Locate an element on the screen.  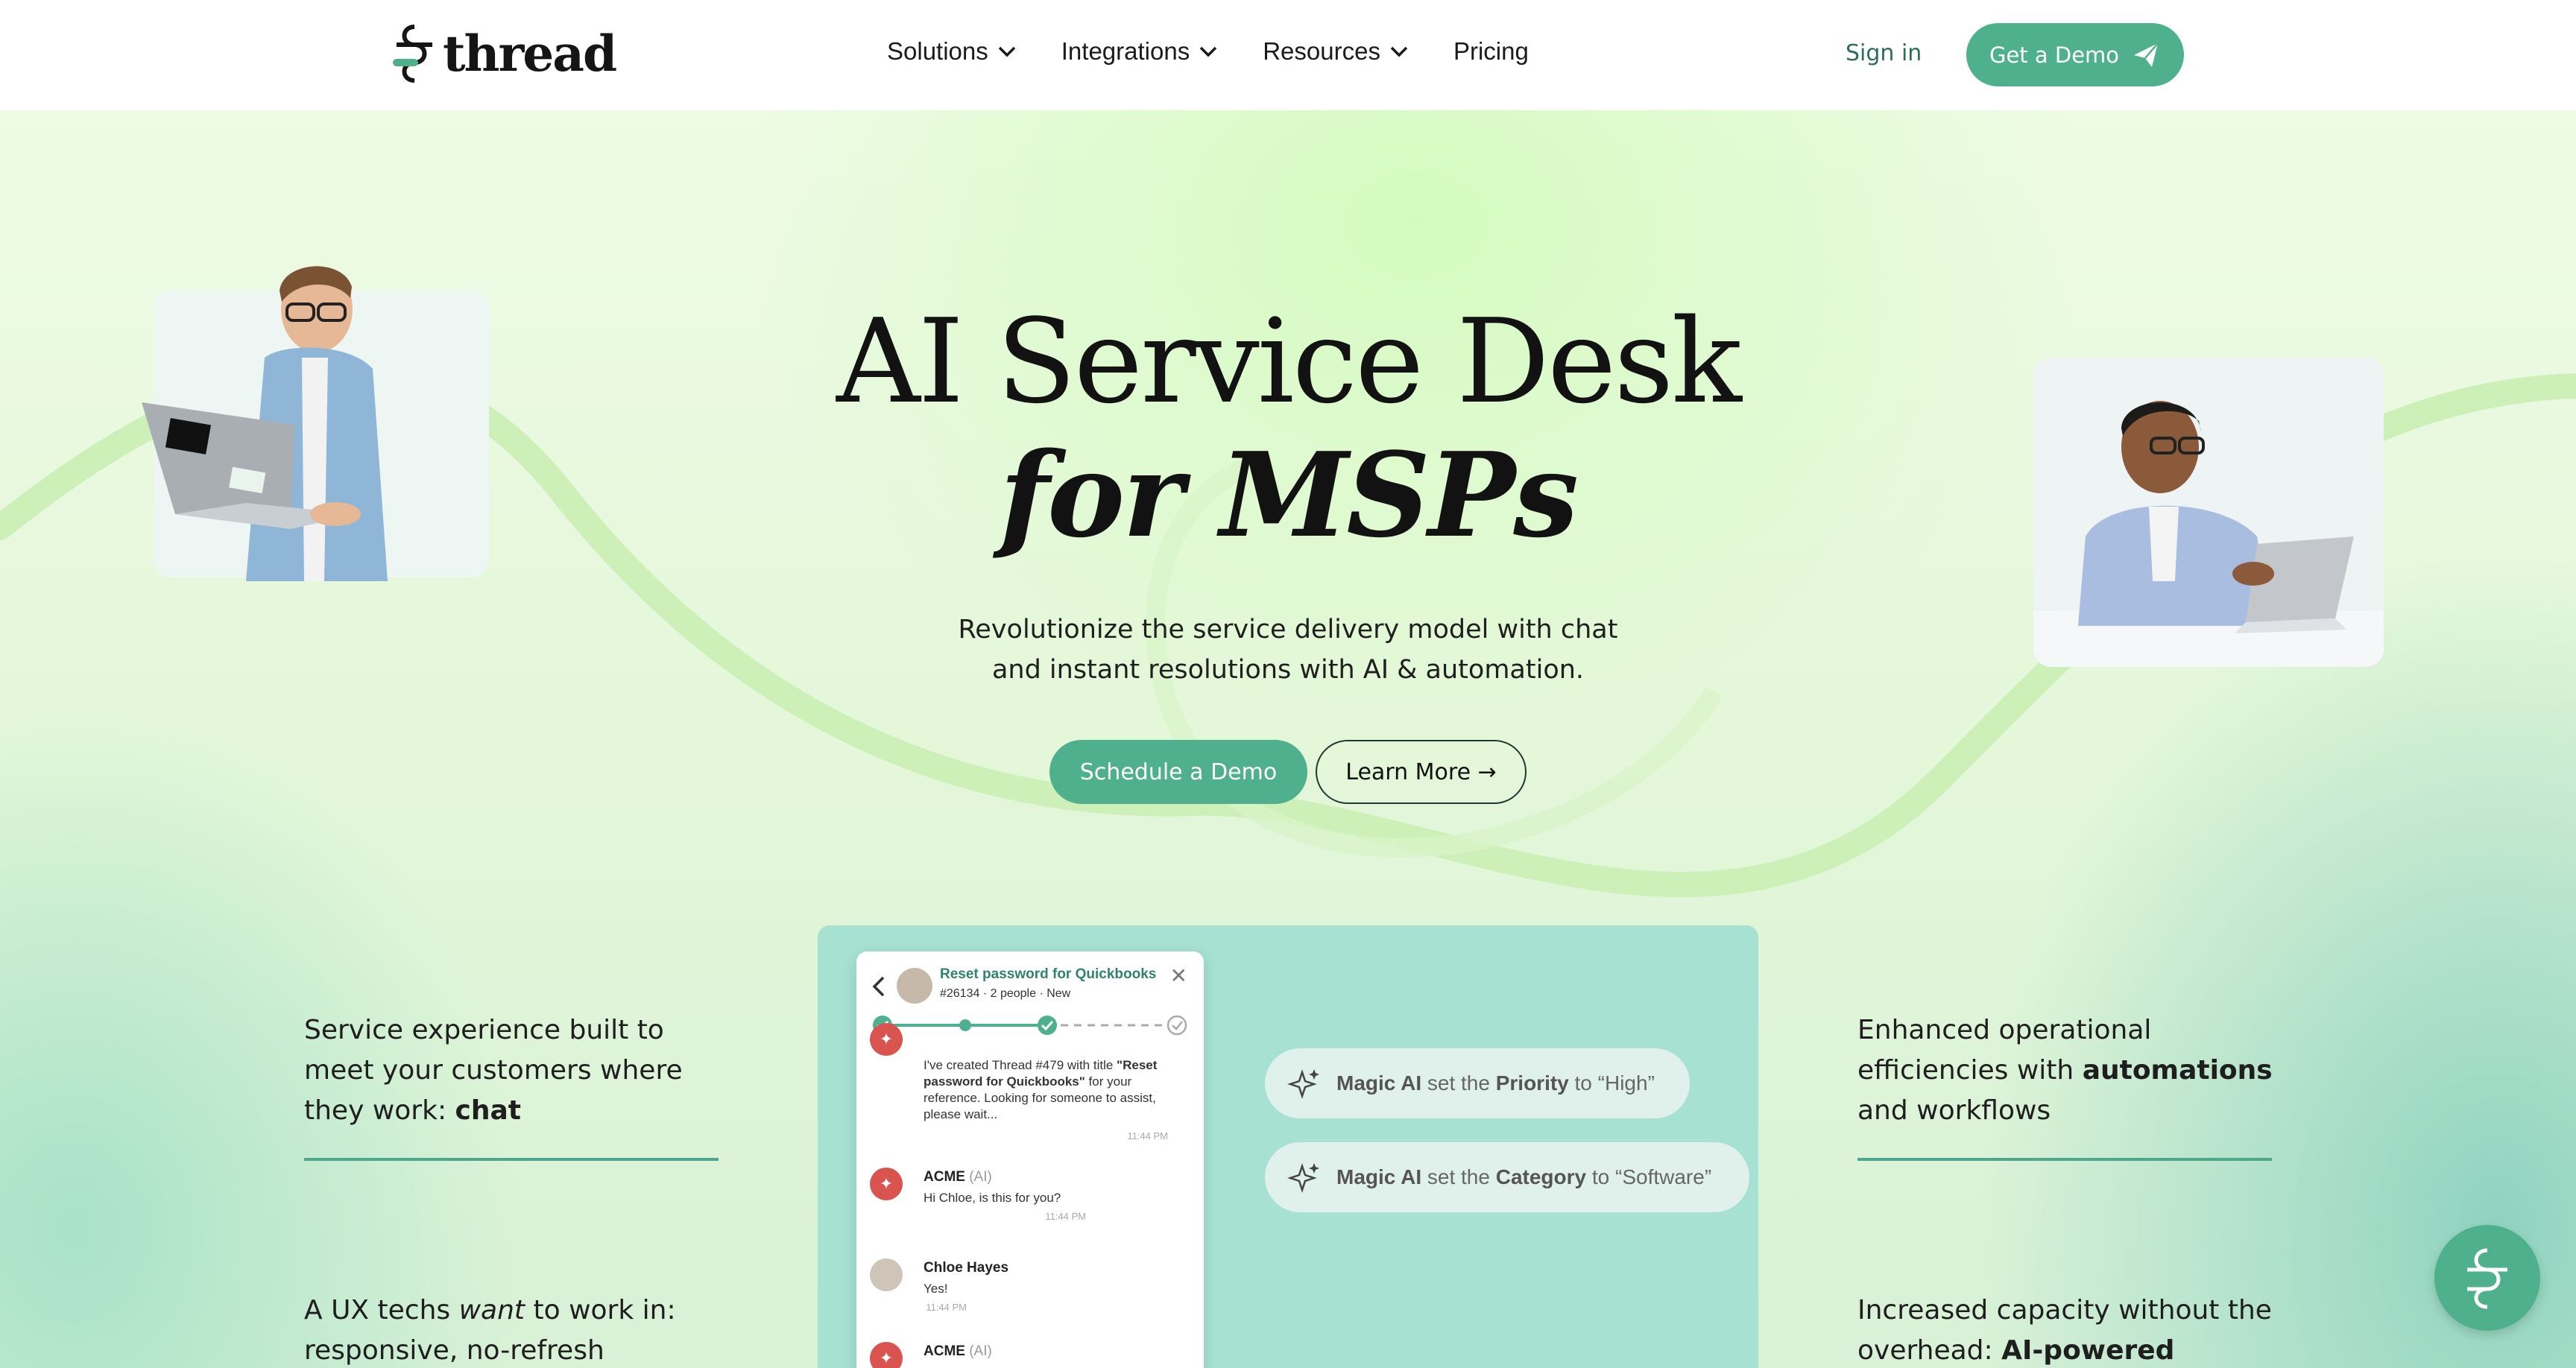
feature-emphasis: want is located at coordinates (492, 1310).